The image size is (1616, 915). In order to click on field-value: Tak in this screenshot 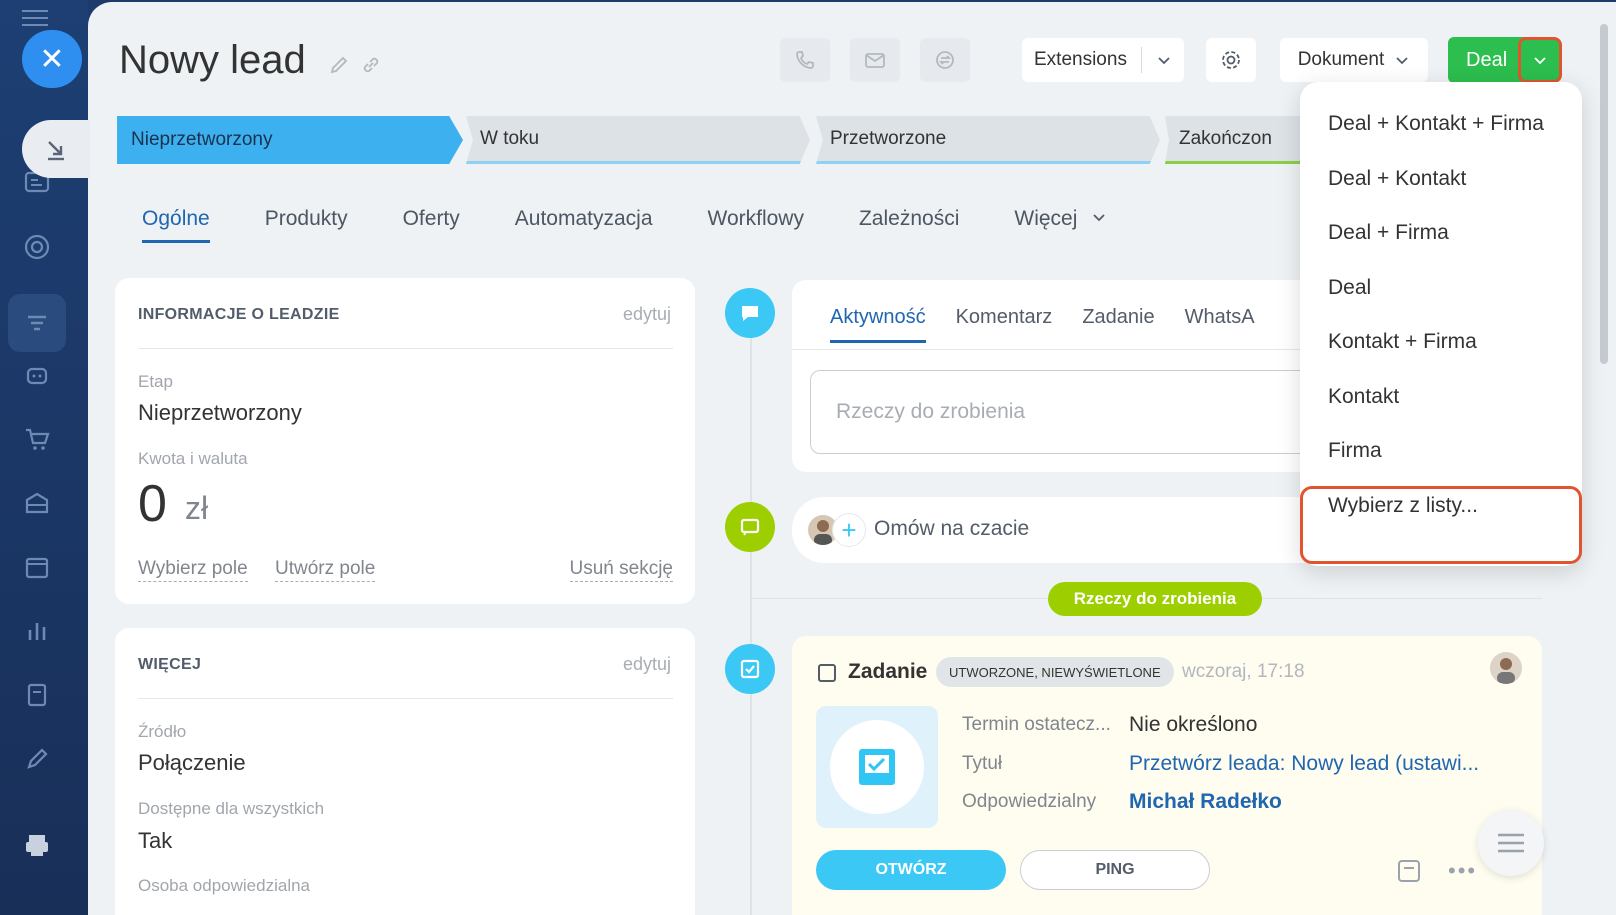, I will do `click(155, 841)`.